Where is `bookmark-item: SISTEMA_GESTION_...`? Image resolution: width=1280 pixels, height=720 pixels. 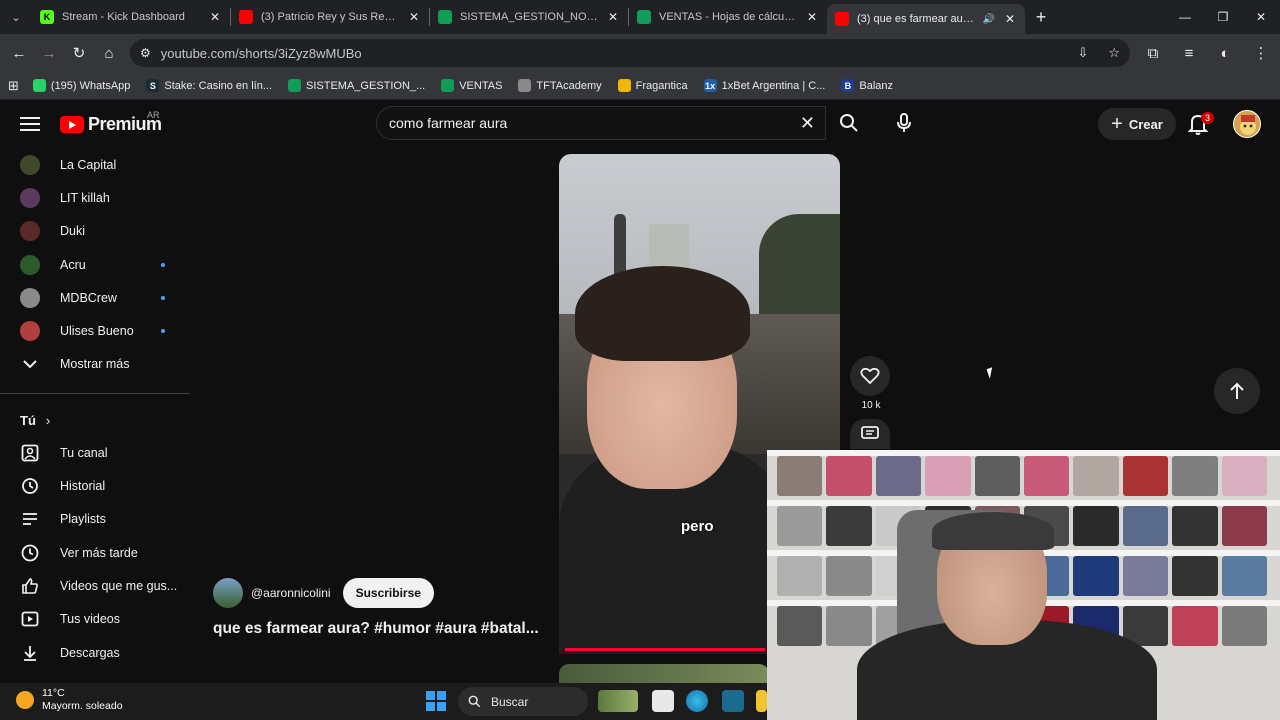 bookmark-item: SISTEMA_GESTION_... is located at coordinates (356, 85).